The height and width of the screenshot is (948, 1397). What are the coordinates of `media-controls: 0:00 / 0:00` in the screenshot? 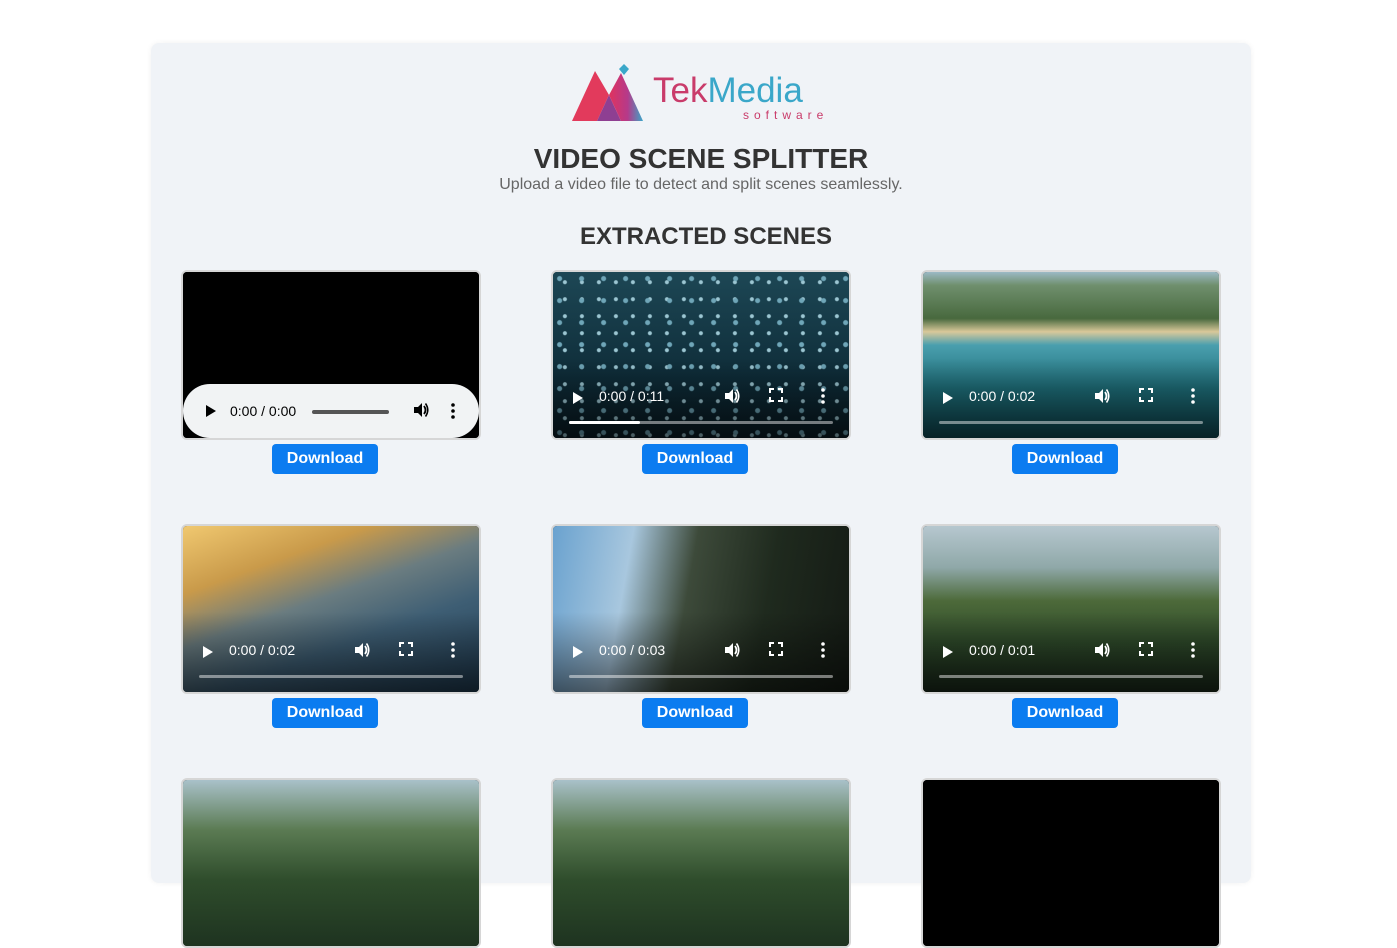 It's located at (331, 411).